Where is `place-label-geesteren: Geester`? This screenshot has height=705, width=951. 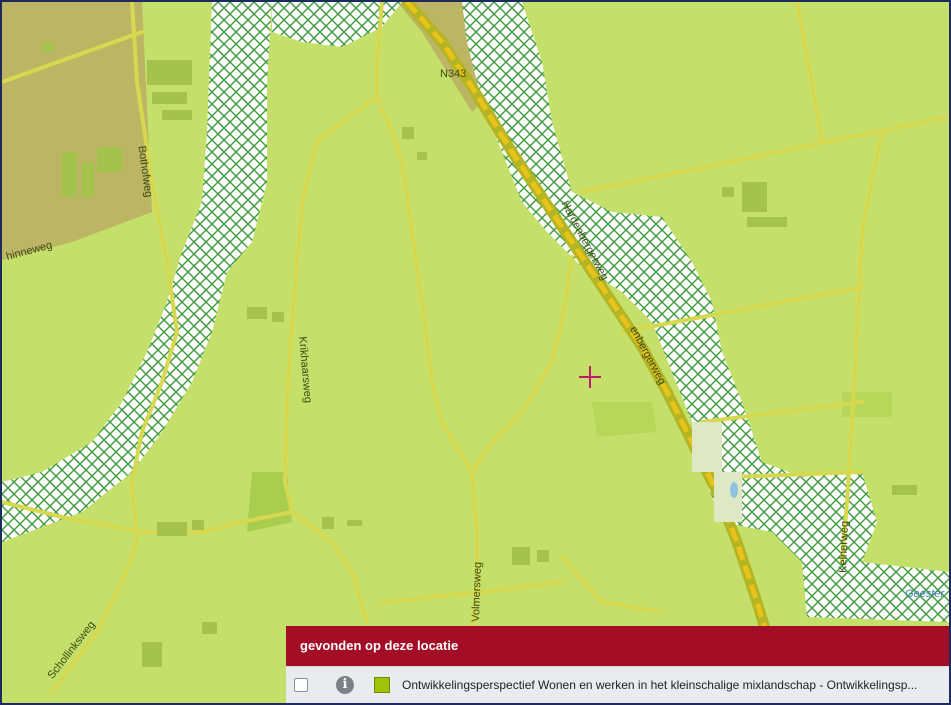 place-label-geesteren: Geester is located at coordinates (925, 594).